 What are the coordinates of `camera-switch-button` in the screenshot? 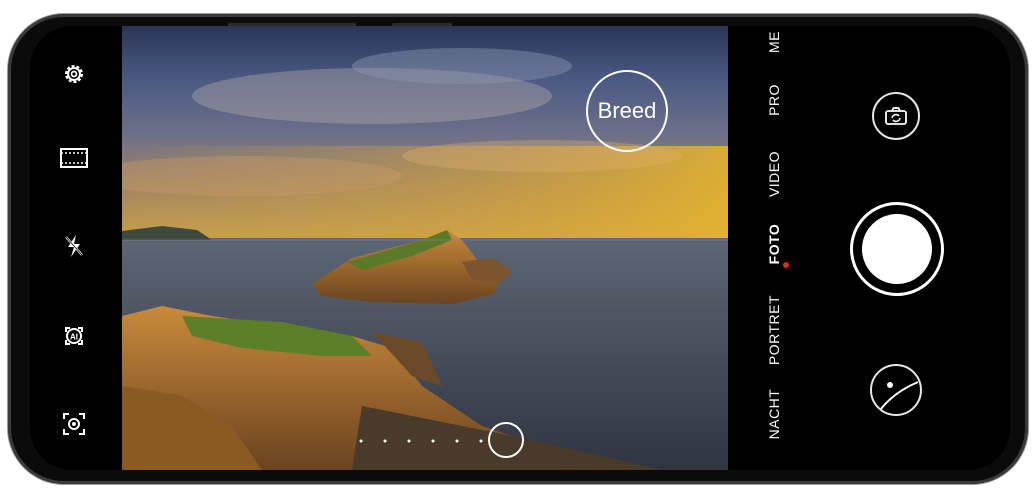 It's located at (896, 116).